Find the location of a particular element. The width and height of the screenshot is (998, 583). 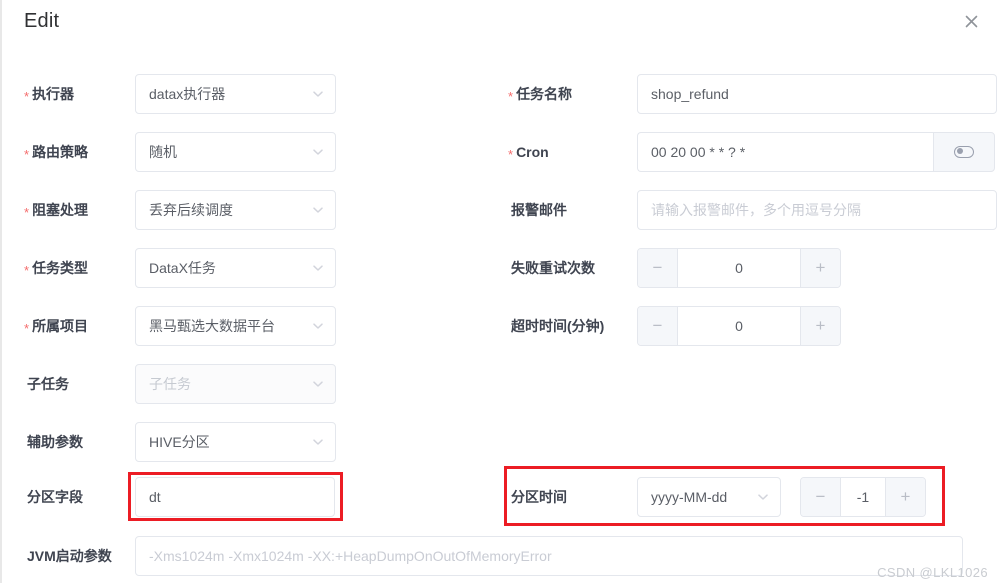

field-row-retry-count: 失败重试次数 − 0 + is located at coordinates (674, 268).